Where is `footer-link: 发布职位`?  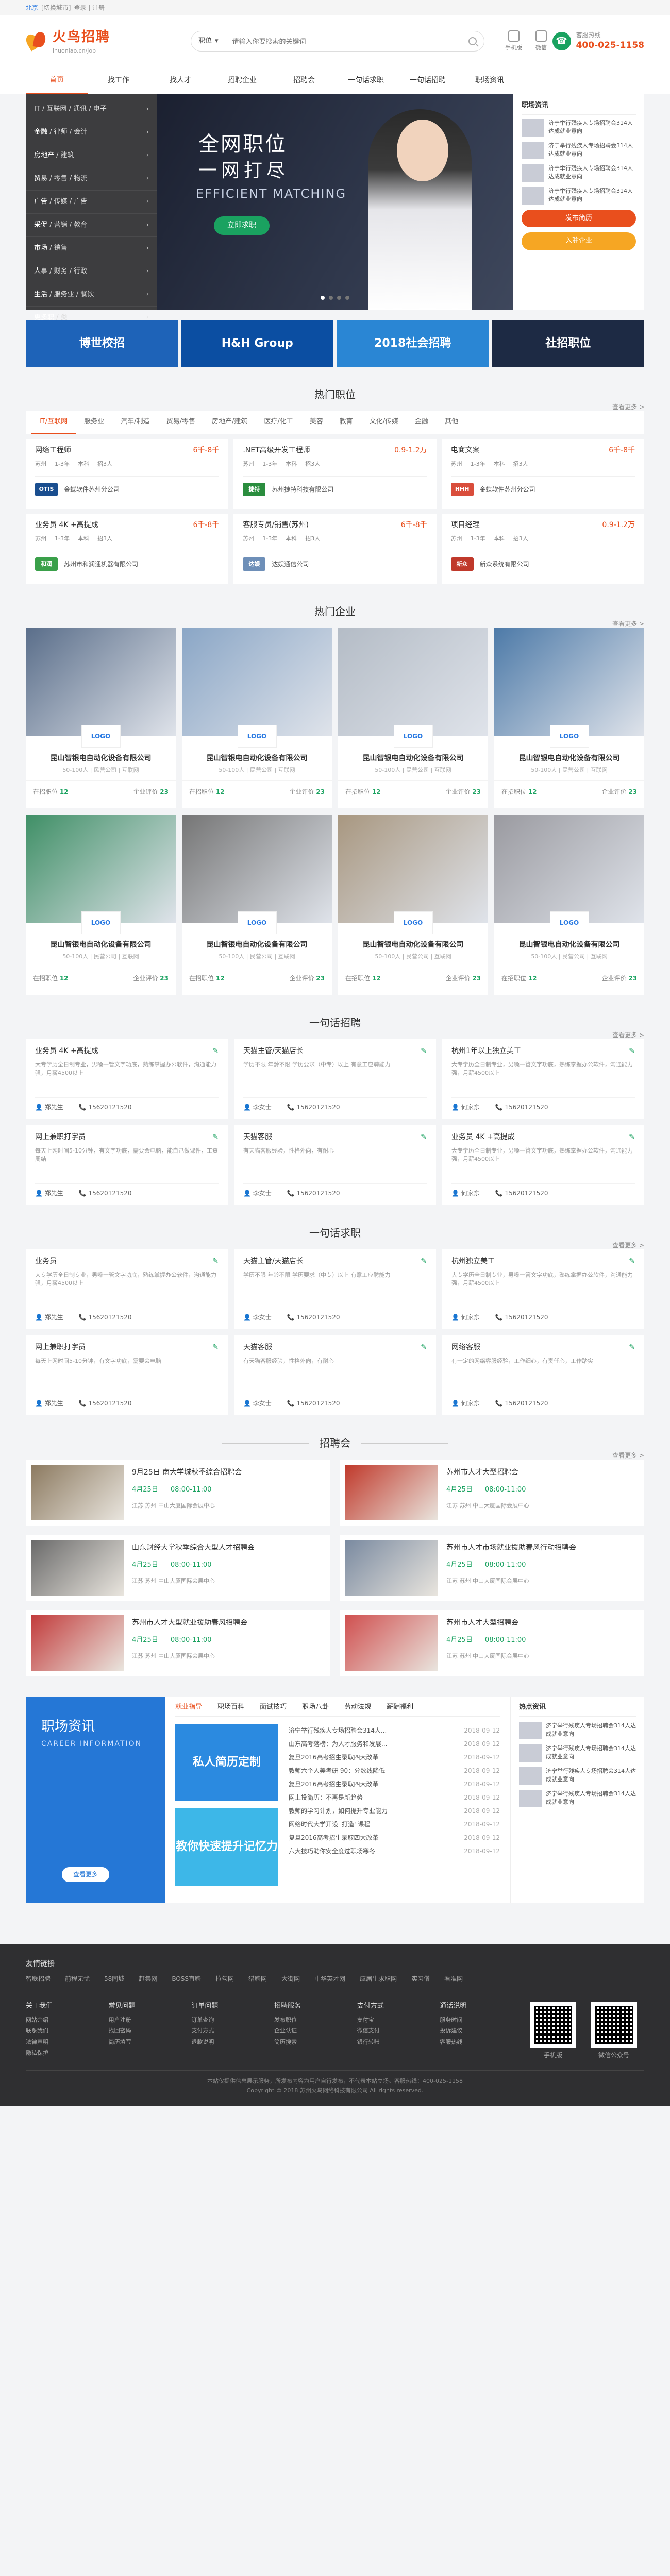 footer-link: 发布职位 is located at coordinates (315, 2020).